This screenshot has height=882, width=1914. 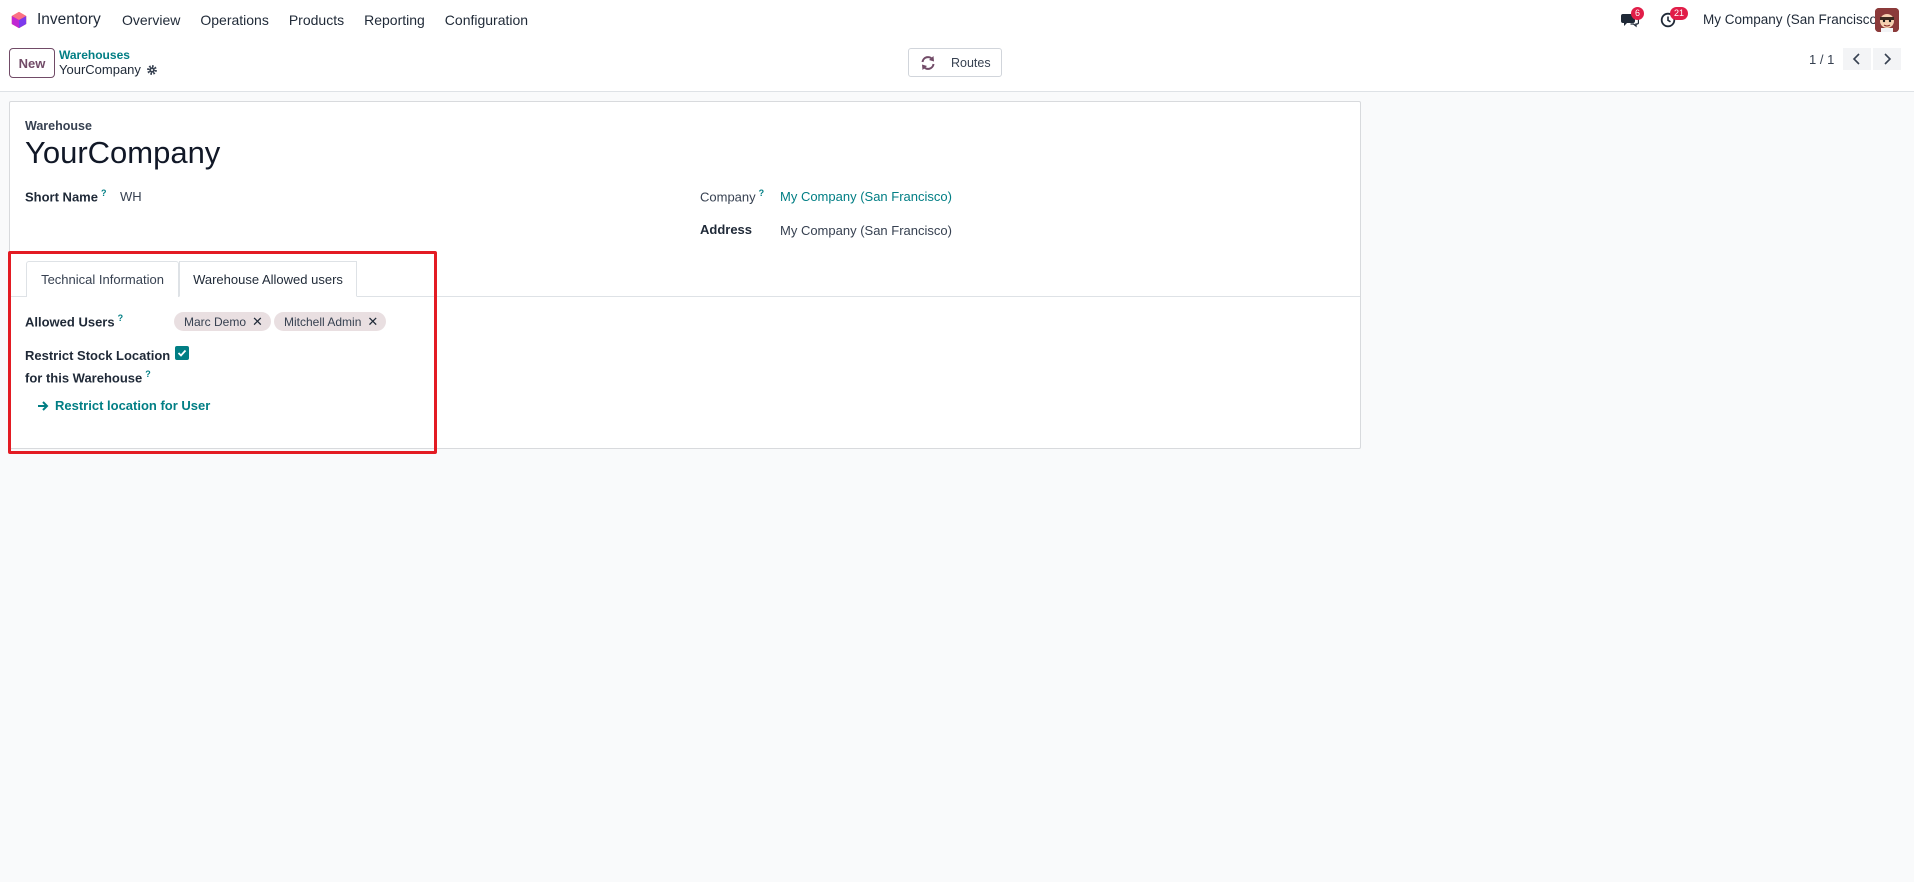 I want to click on address-value: My Company (San Francisco), so click(x=866, y=230).